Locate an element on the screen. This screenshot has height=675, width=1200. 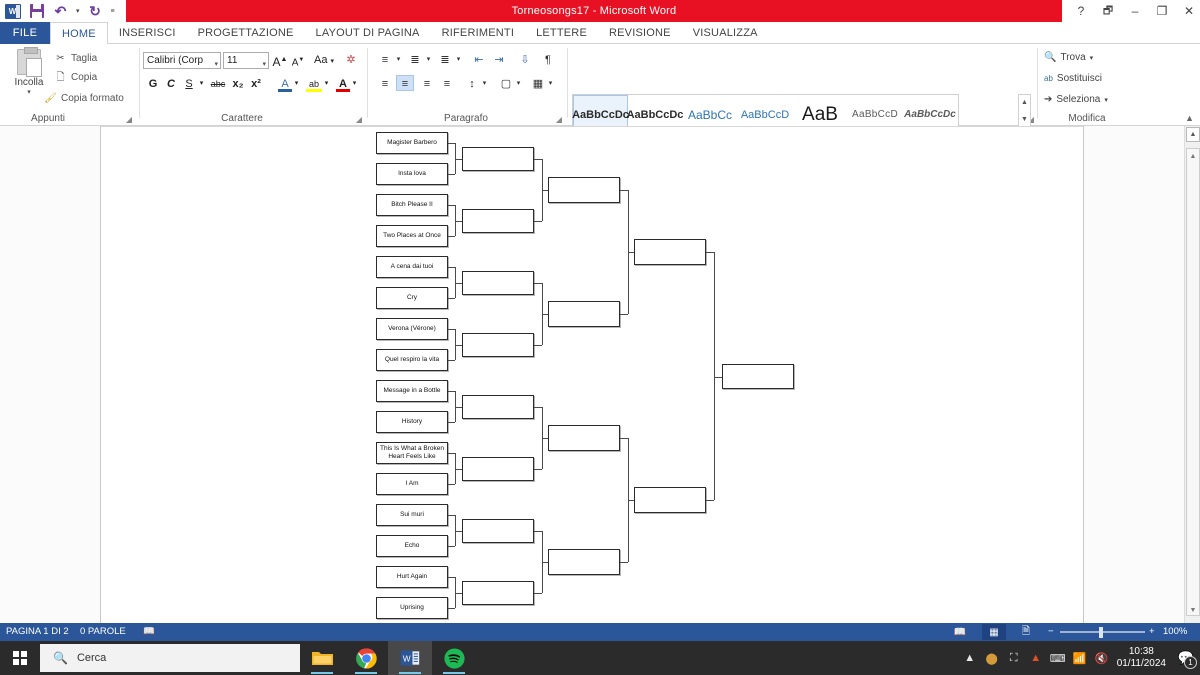
help-icon: ? is located at coordinates (1081, 11).